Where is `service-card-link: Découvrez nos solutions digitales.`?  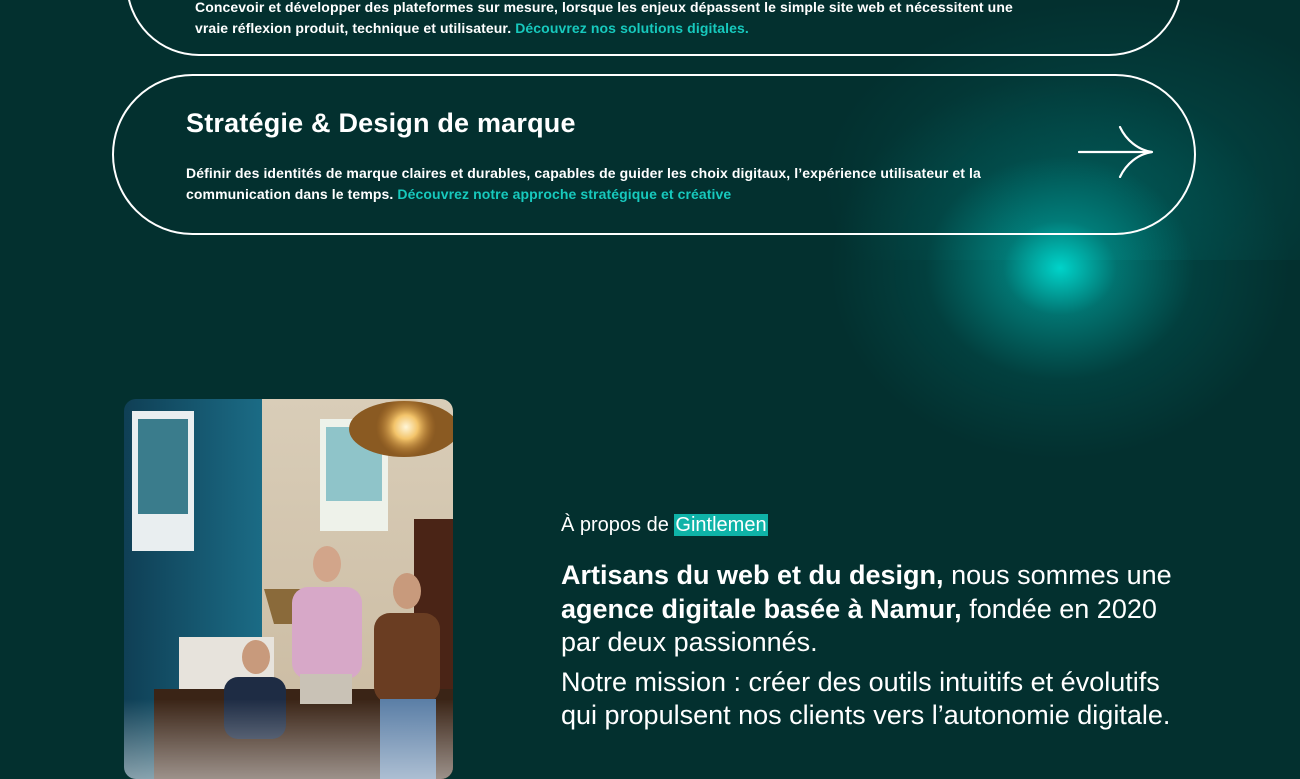 service-card-link: Découvrez nos solutions digitales. is located at coordinates (632, 28).